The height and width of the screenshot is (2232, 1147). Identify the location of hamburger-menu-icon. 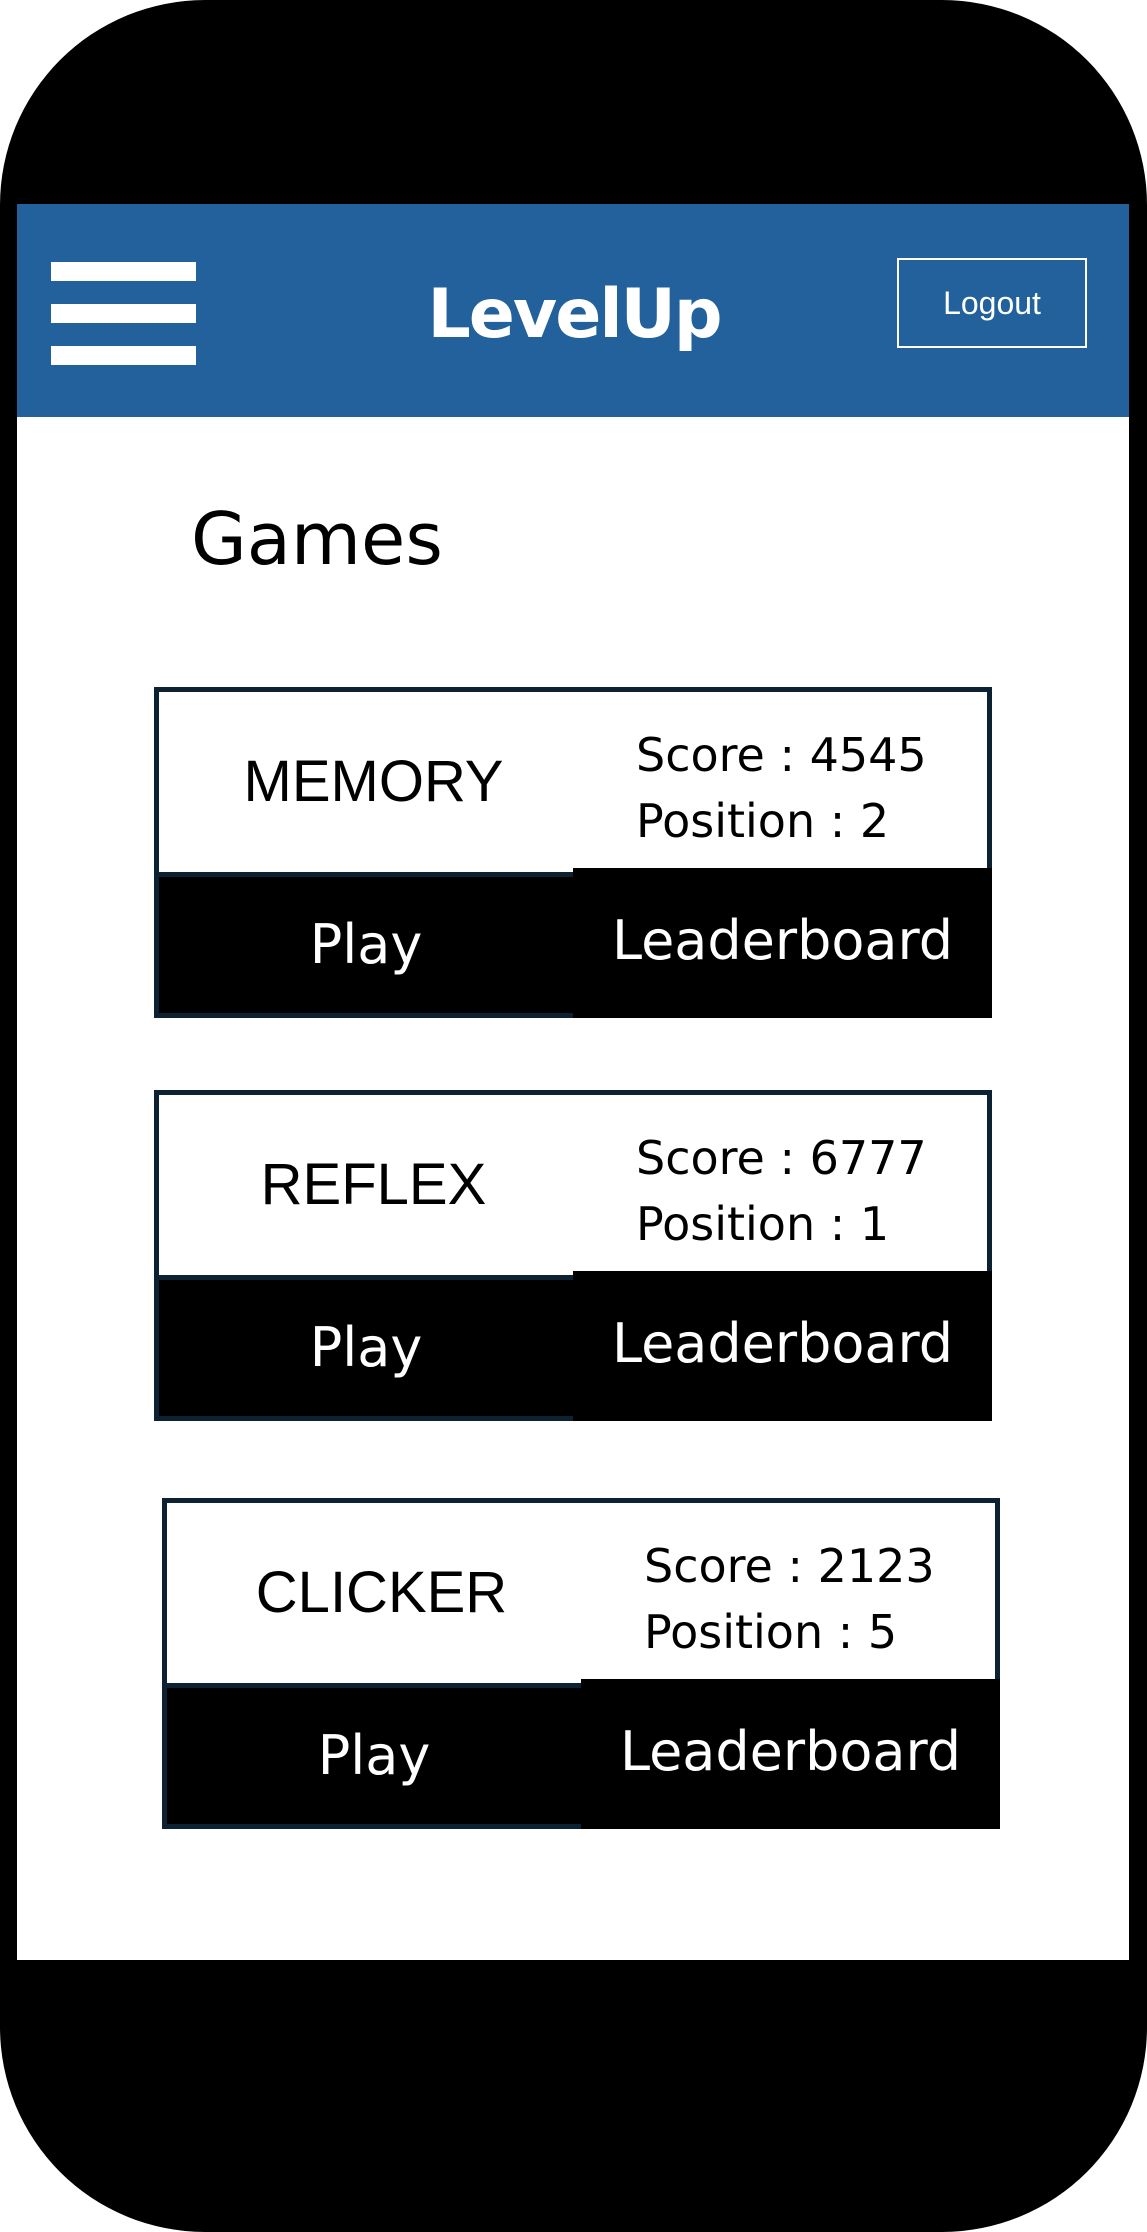
(123, 314).